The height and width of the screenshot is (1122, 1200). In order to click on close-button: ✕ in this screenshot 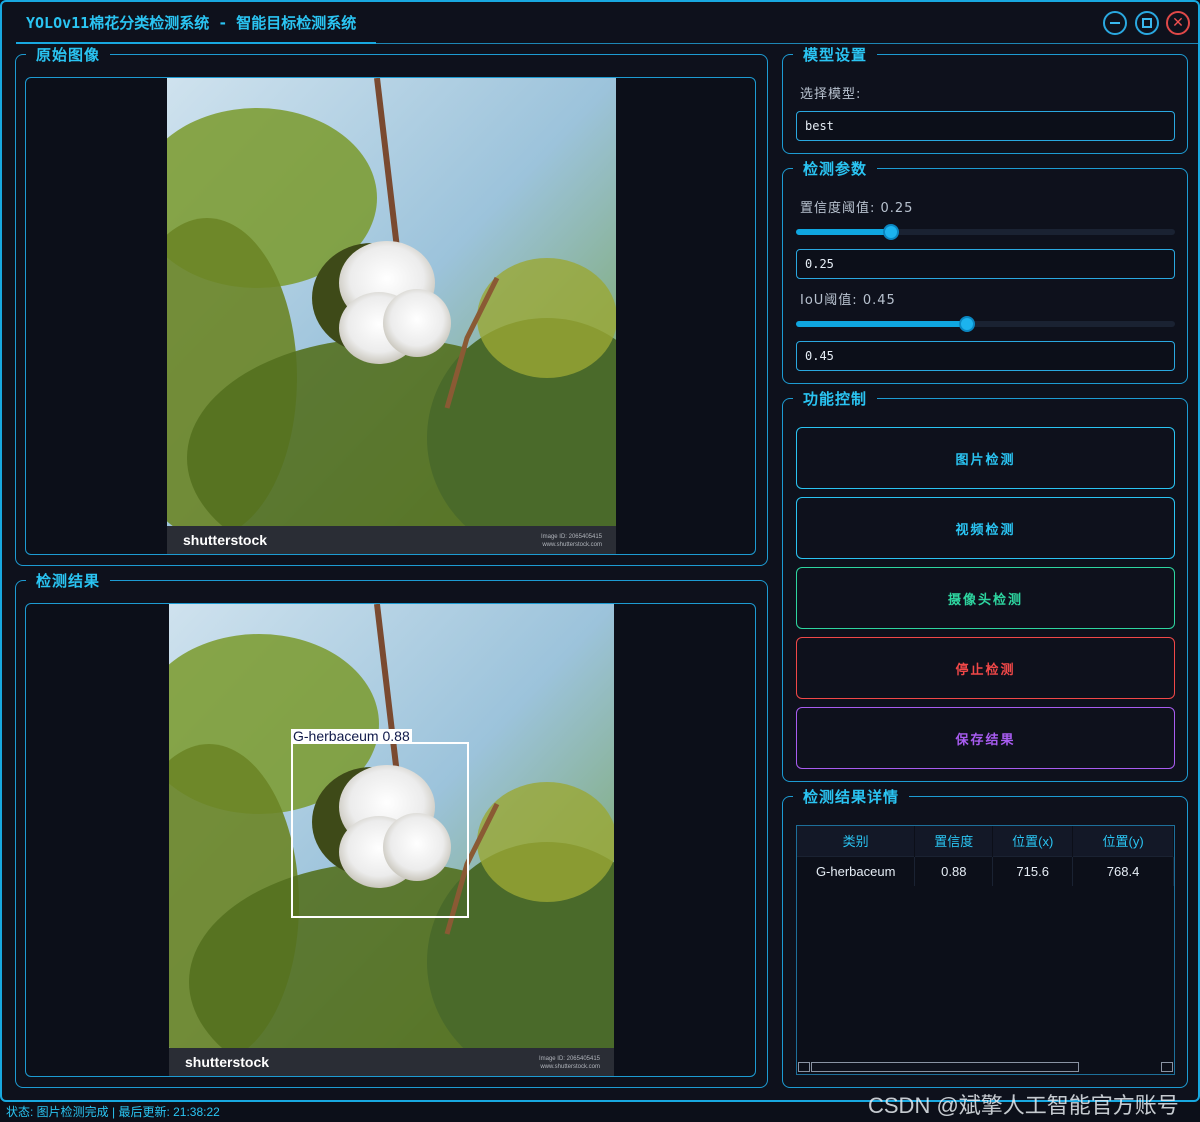, I will do `click(1178, 23)`.